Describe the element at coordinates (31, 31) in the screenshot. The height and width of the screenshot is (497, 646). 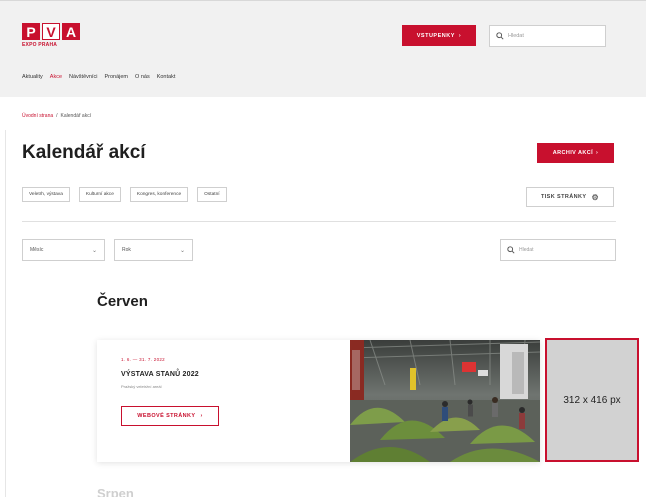
I see `logo-letter-p: P` at that location.